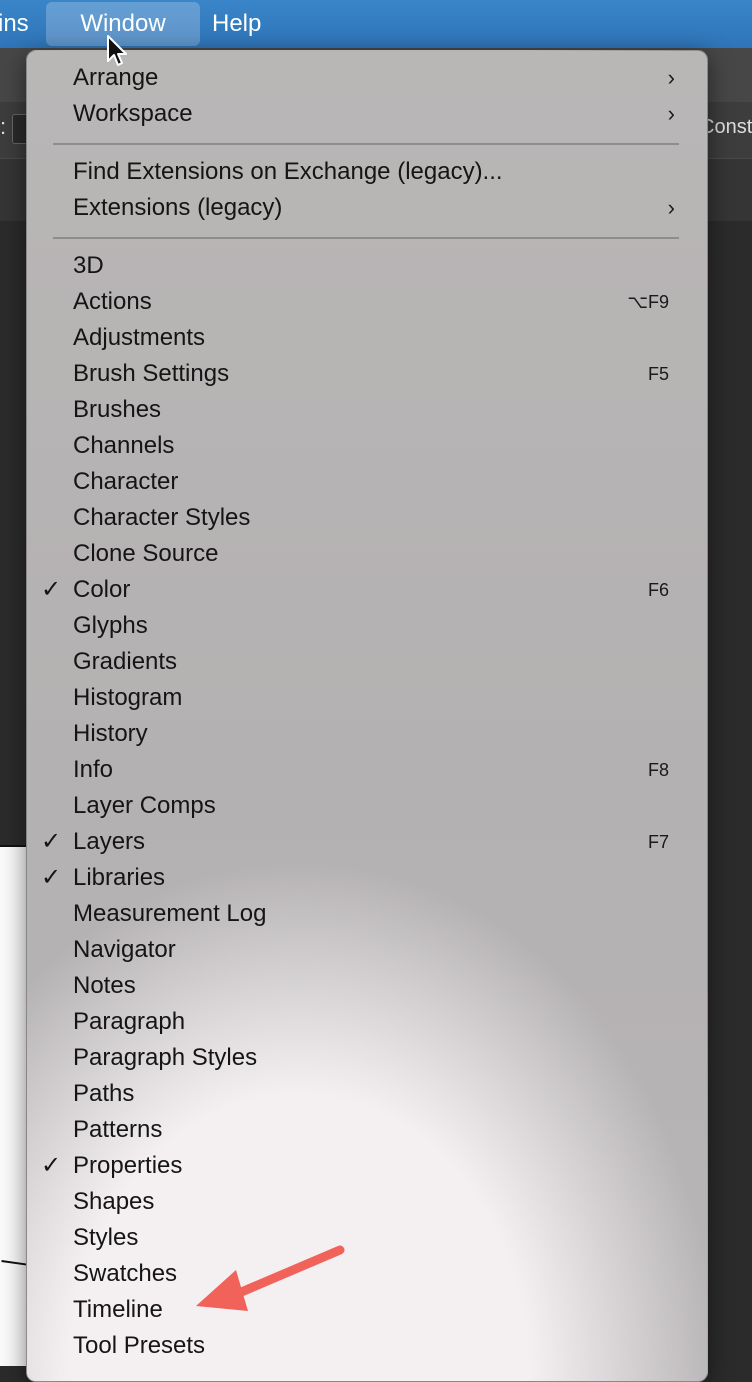 Image resolution: width=752 pixels, height=1382 pixels. What do you see at coordinates (367, 374) in the screenshot?
I see `menu-item-brush-settings: Brush Settings F5` at bounding box center [367, 374].